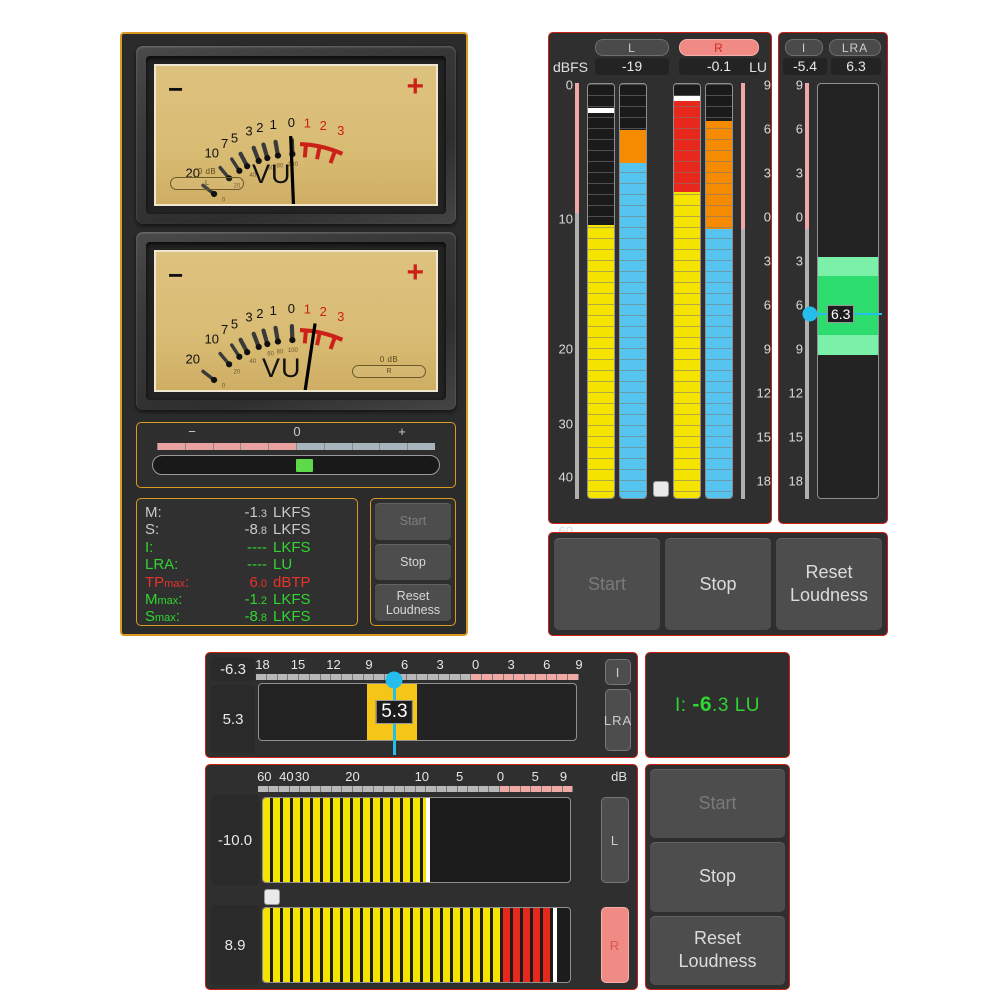  Describe the element at coordinates (848, 291) in the screenshot. I see `lra-range-meter` at that location.